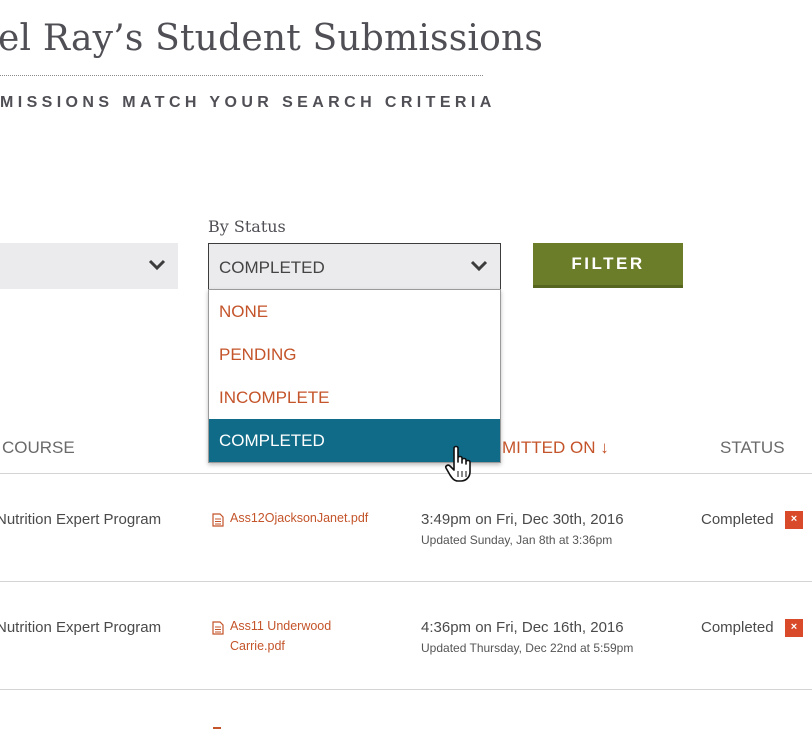 The height and width of the screenshot is (738, 812). What do you see at coordinates (354, 354) in the screenshot?
I see `status-option-pending: PENDING` at bounding box center [354, 354].